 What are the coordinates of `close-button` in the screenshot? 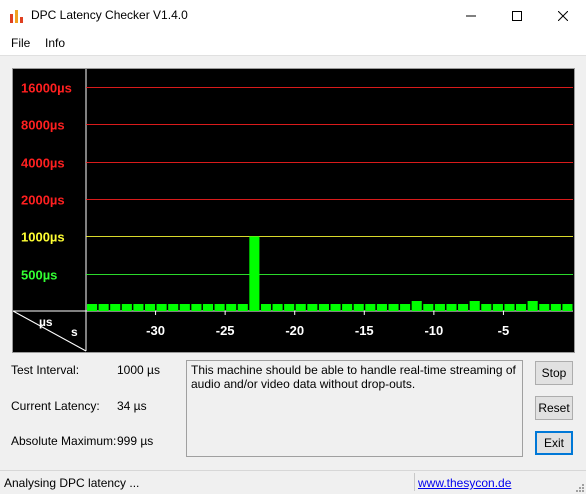 It's located at (563, 15).